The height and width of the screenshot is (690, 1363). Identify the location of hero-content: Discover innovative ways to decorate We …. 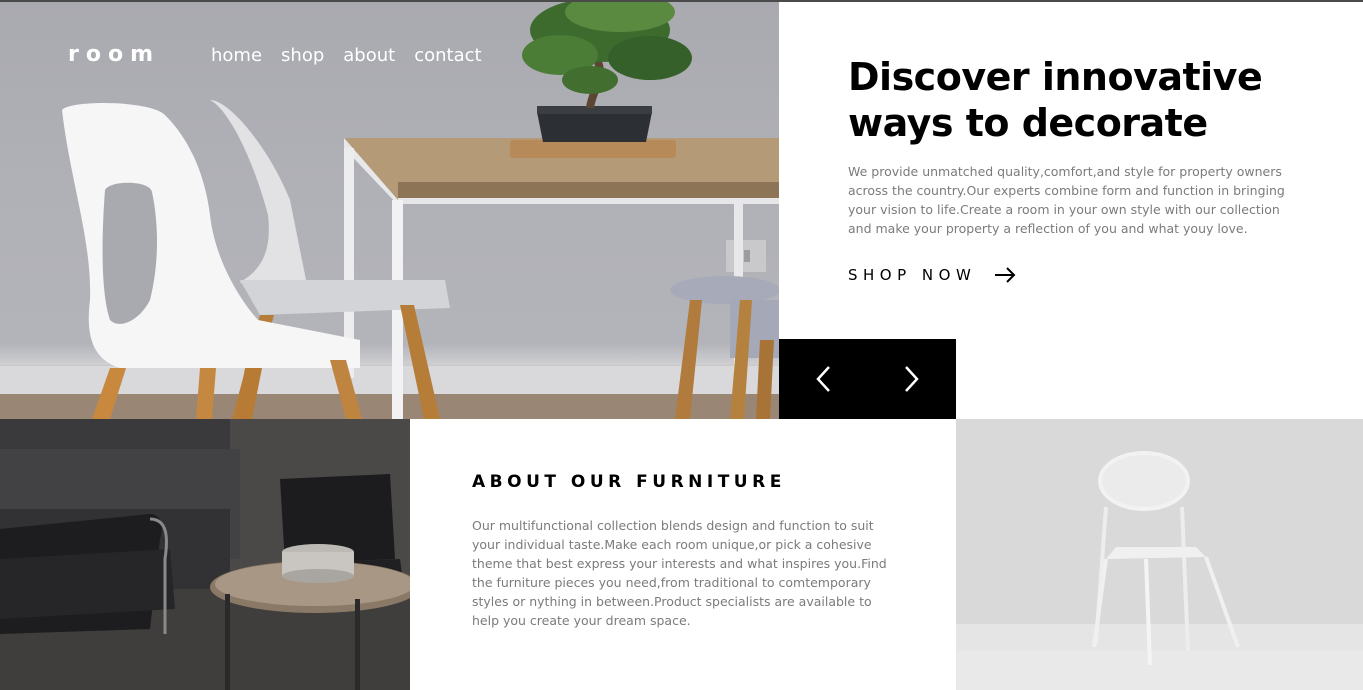
(1078, 169).